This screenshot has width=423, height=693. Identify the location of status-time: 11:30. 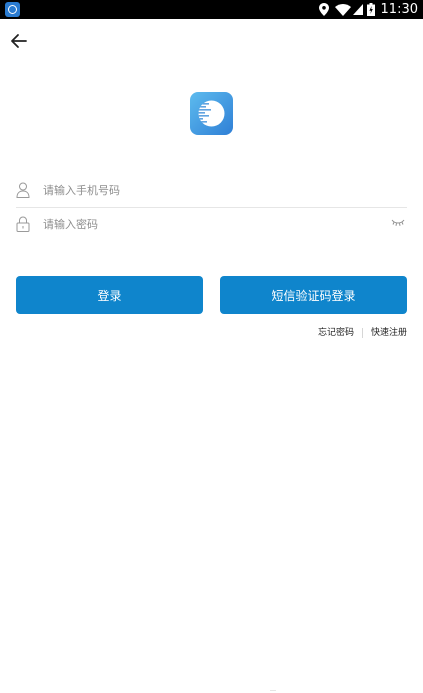
(399, 9).